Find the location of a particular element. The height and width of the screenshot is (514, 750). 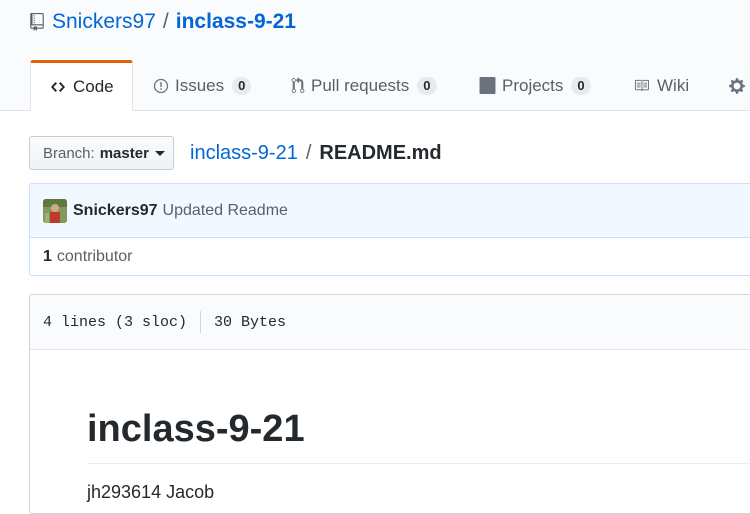

readme-heading: inclass-9-21 is located at coordinates (418, 433).